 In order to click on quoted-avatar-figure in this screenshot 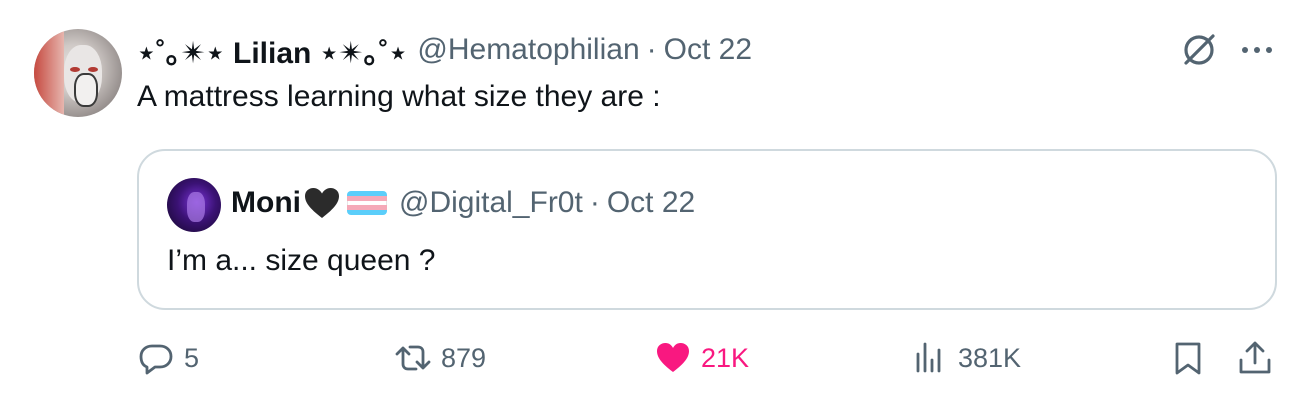, I will do `click(196, 207)`.